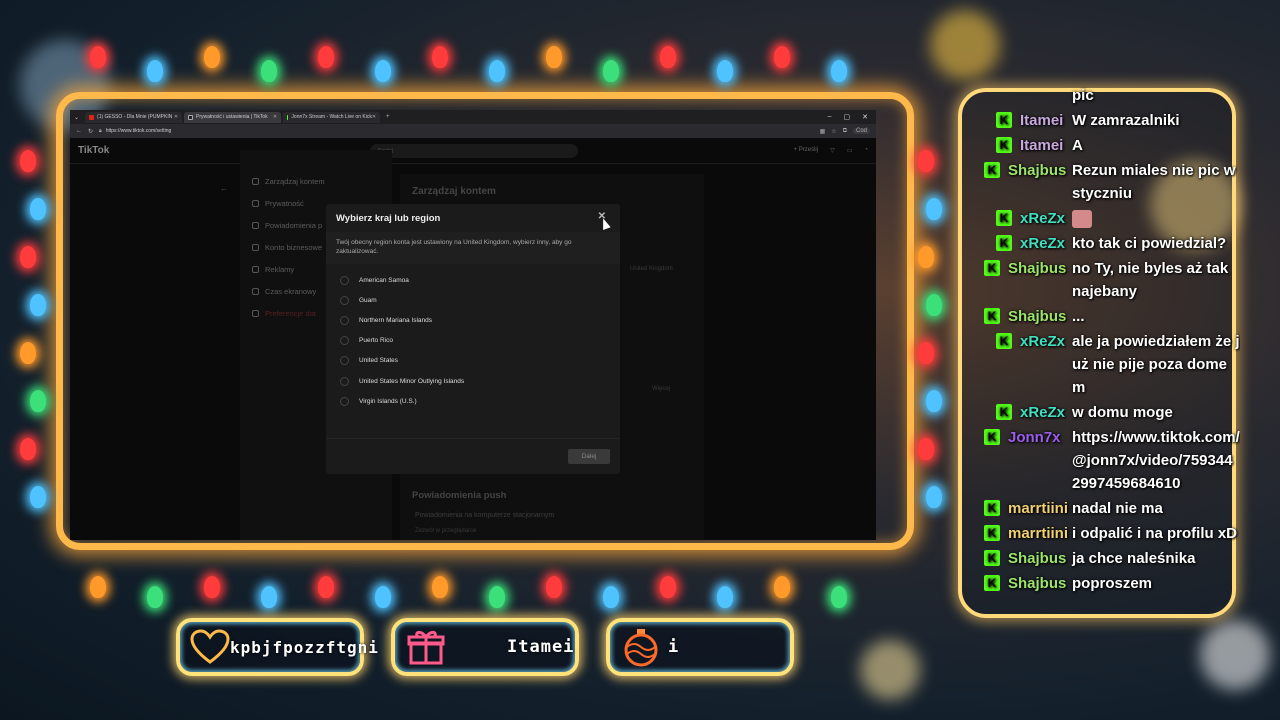  I want to click on region-option-label: Puerto Rico, so click(376, 341).